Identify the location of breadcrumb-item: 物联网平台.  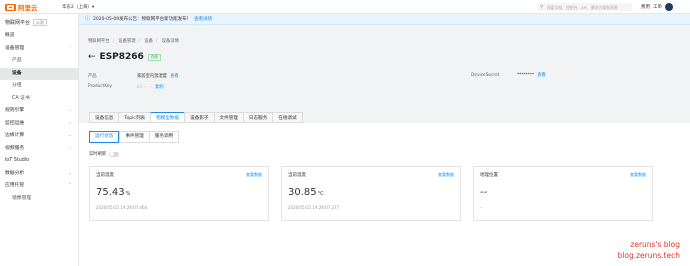
(98, 41).